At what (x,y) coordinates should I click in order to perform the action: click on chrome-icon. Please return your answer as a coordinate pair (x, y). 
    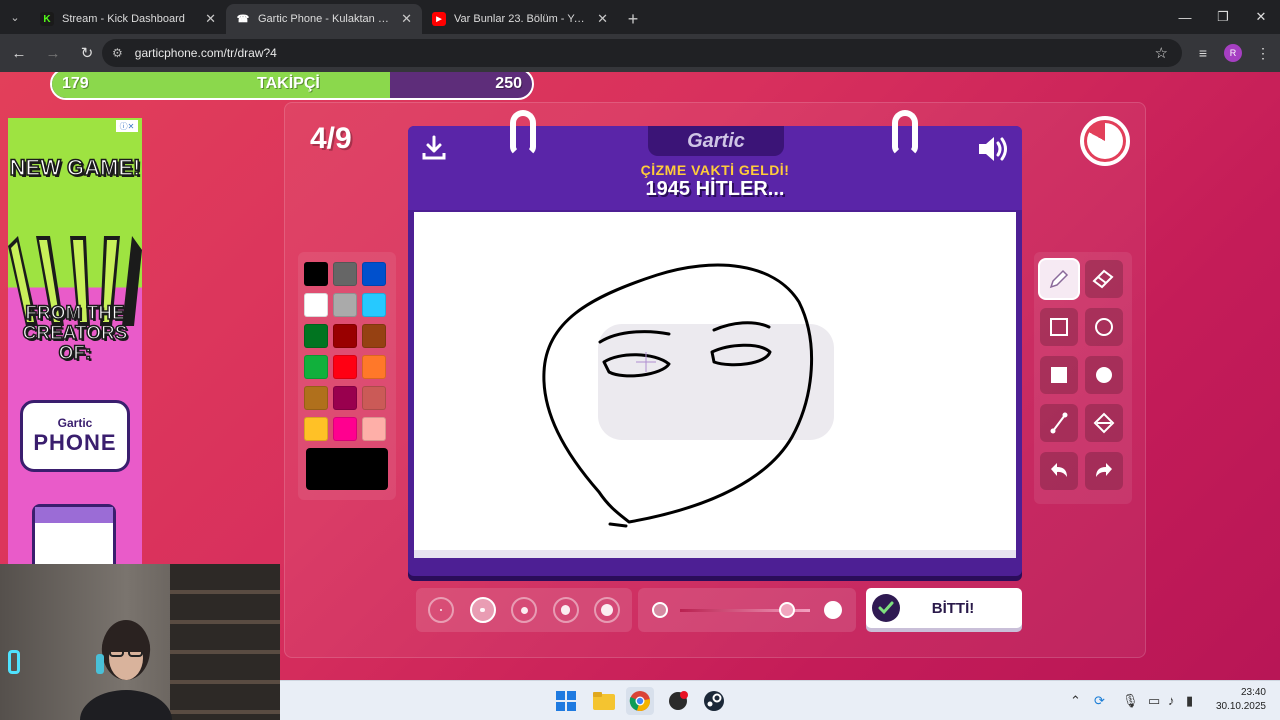
    Looking at the image, I should click on (640, 701).